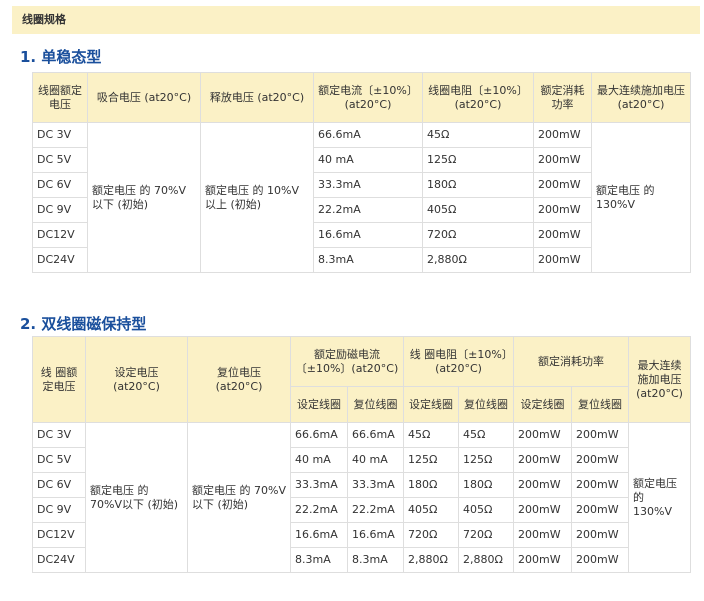 This screenshot has height=601, width=704. Describe the element at coordinates (347, 361) in the screenshot. I see `header-excitation-current: 额定励磁电流〔±10%〕(at20°C)` at that location.